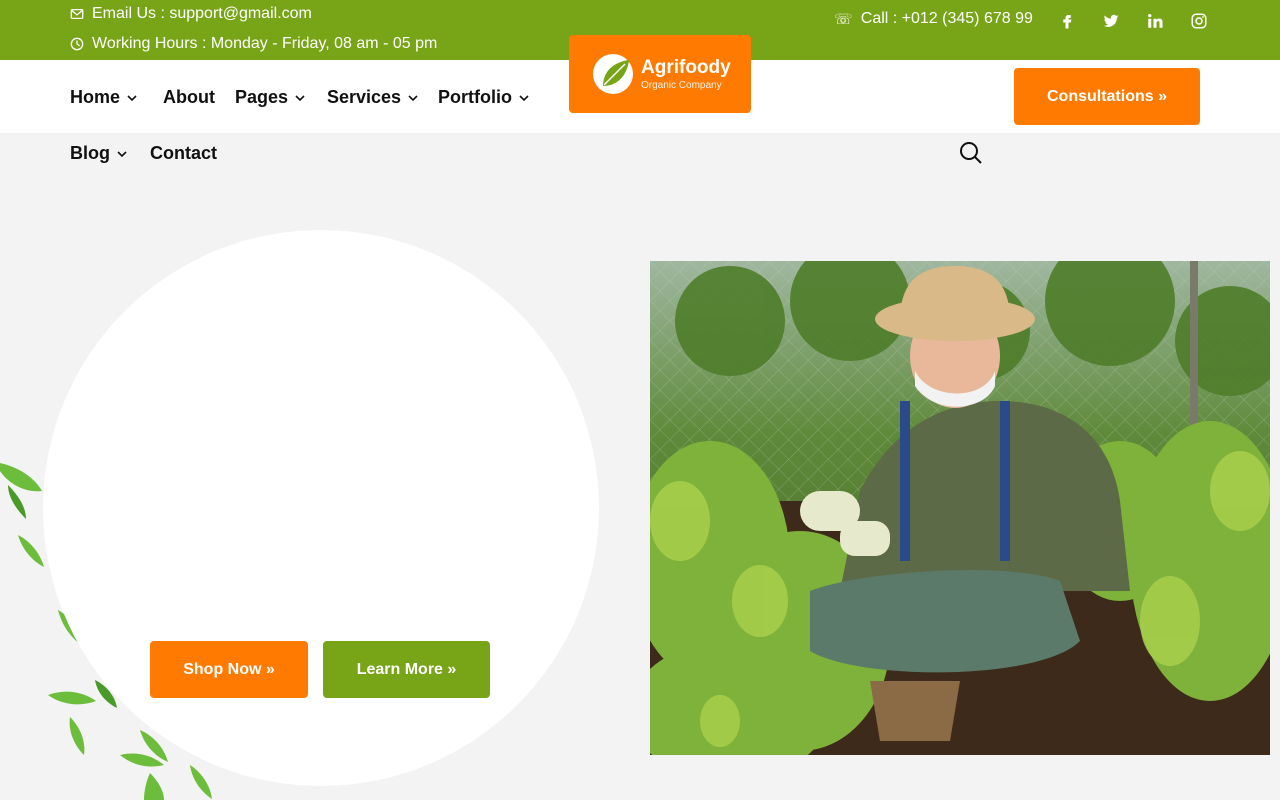 The height and width of the screenshot is (800, 1280). I want to click on nav-label-contact: Contact, so click(183, 153).